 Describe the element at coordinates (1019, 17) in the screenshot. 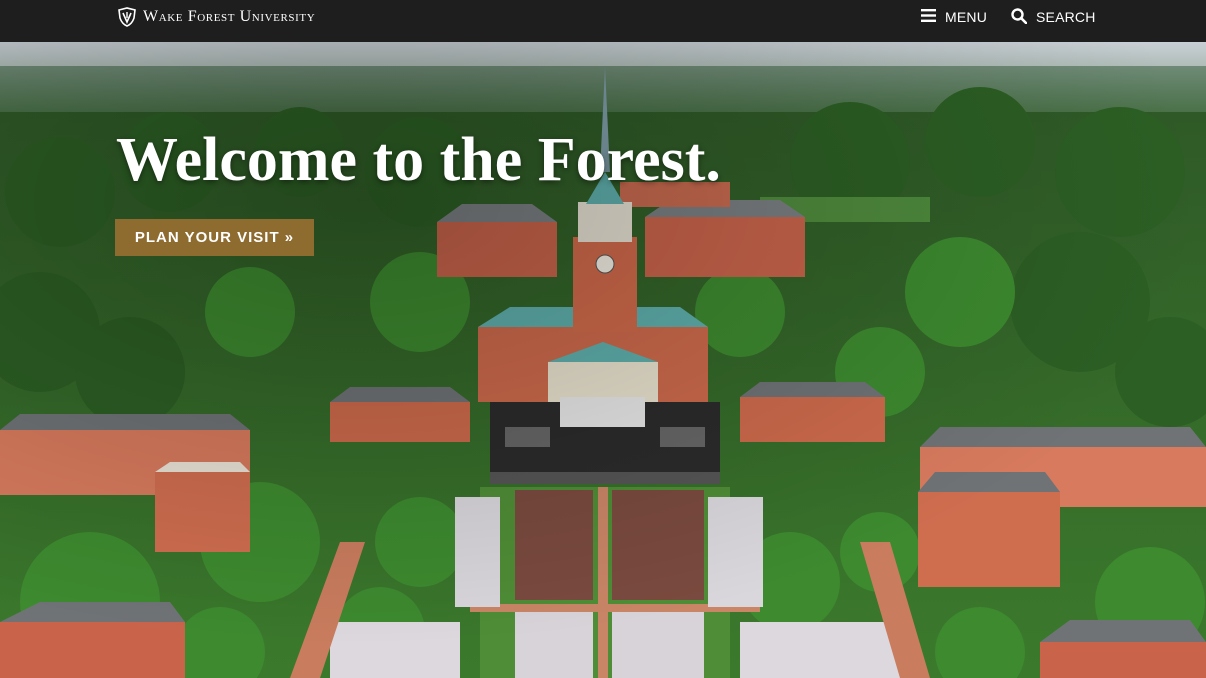

I see `search-icon` at that location.